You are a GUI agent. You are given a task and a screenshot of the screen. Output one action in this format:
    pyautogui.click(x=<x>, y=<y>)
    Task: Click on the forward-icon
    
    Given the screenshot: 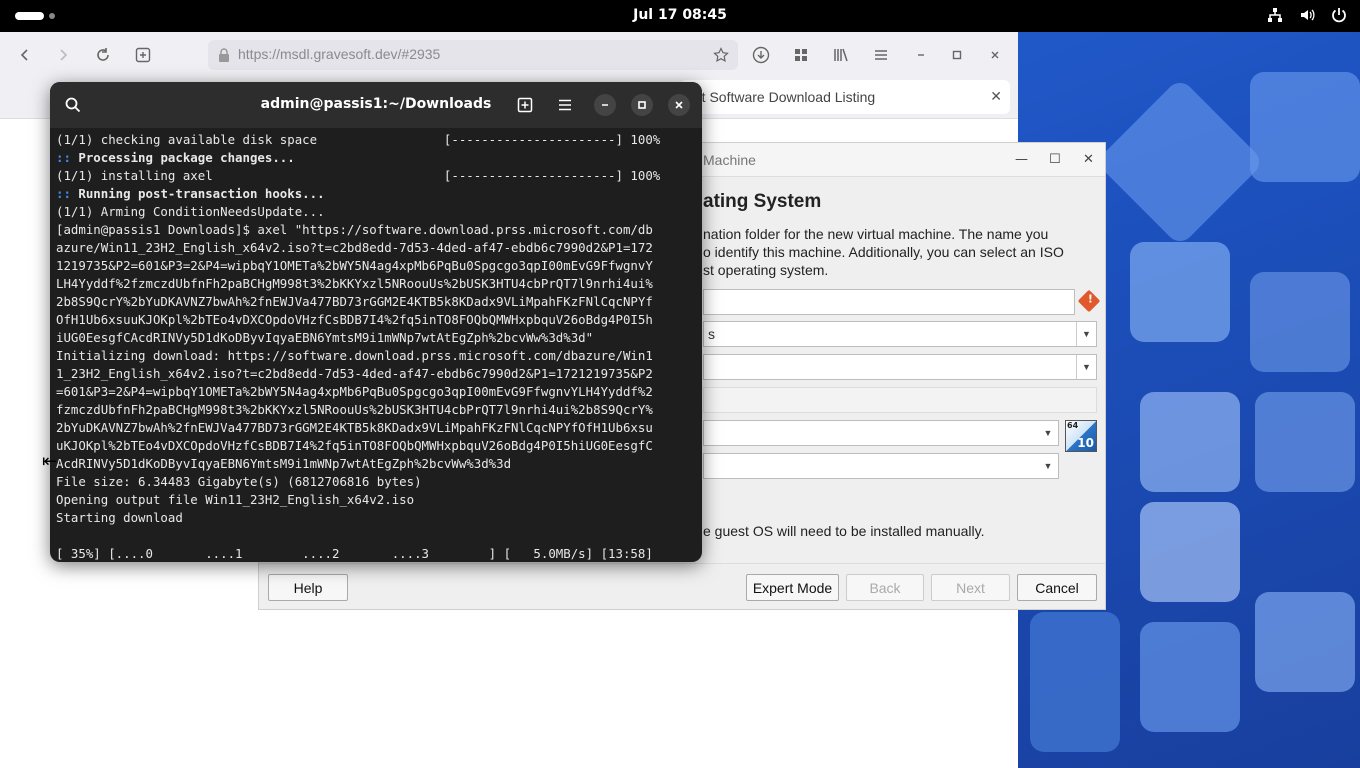 What is the action you would take?
    pyautogui.click(x=63, y=55)
    